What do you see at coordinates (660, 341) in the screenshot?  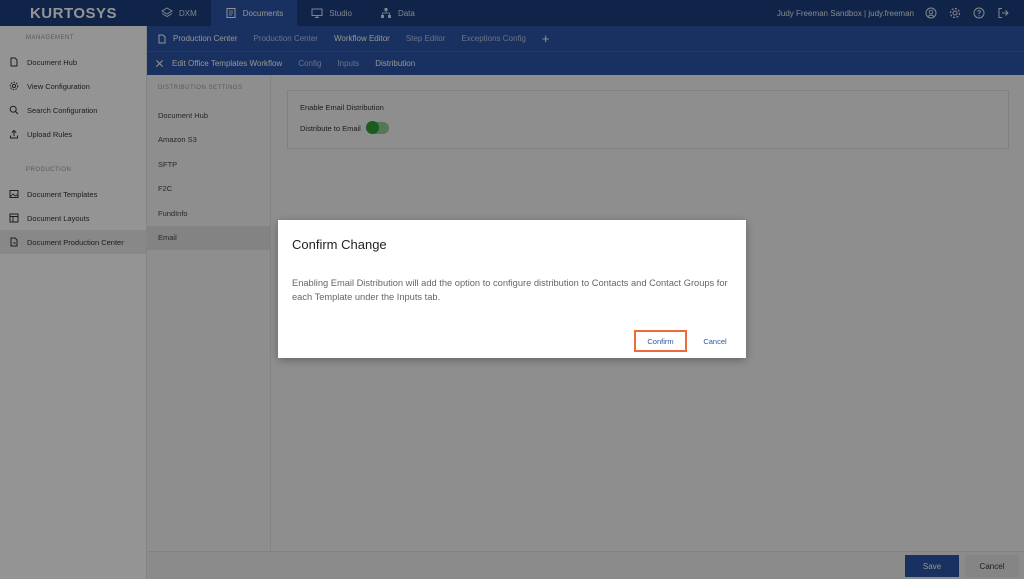 I see `confirm-button: Confirm` at bounding box center [660, 341].